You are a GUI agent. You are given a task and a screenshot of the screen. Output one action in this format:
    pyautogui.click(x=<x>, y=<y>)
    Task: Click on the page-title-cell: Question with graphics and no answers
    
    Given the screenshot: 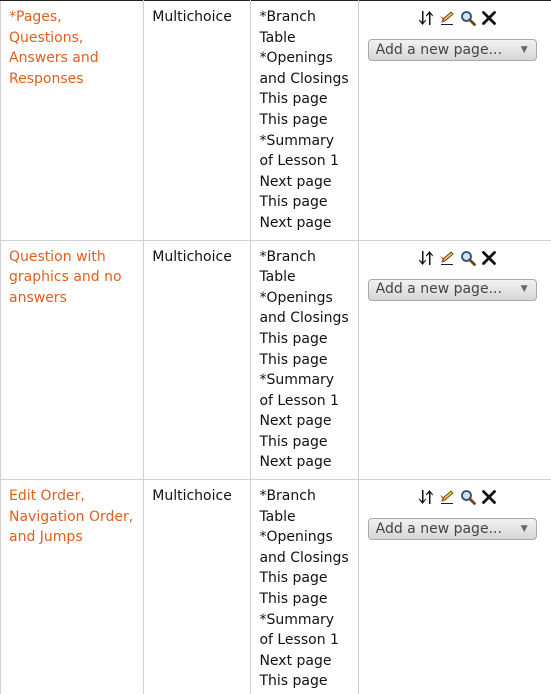 What is the action you would take?
    pyautogui.click(x=72, y=360)
    